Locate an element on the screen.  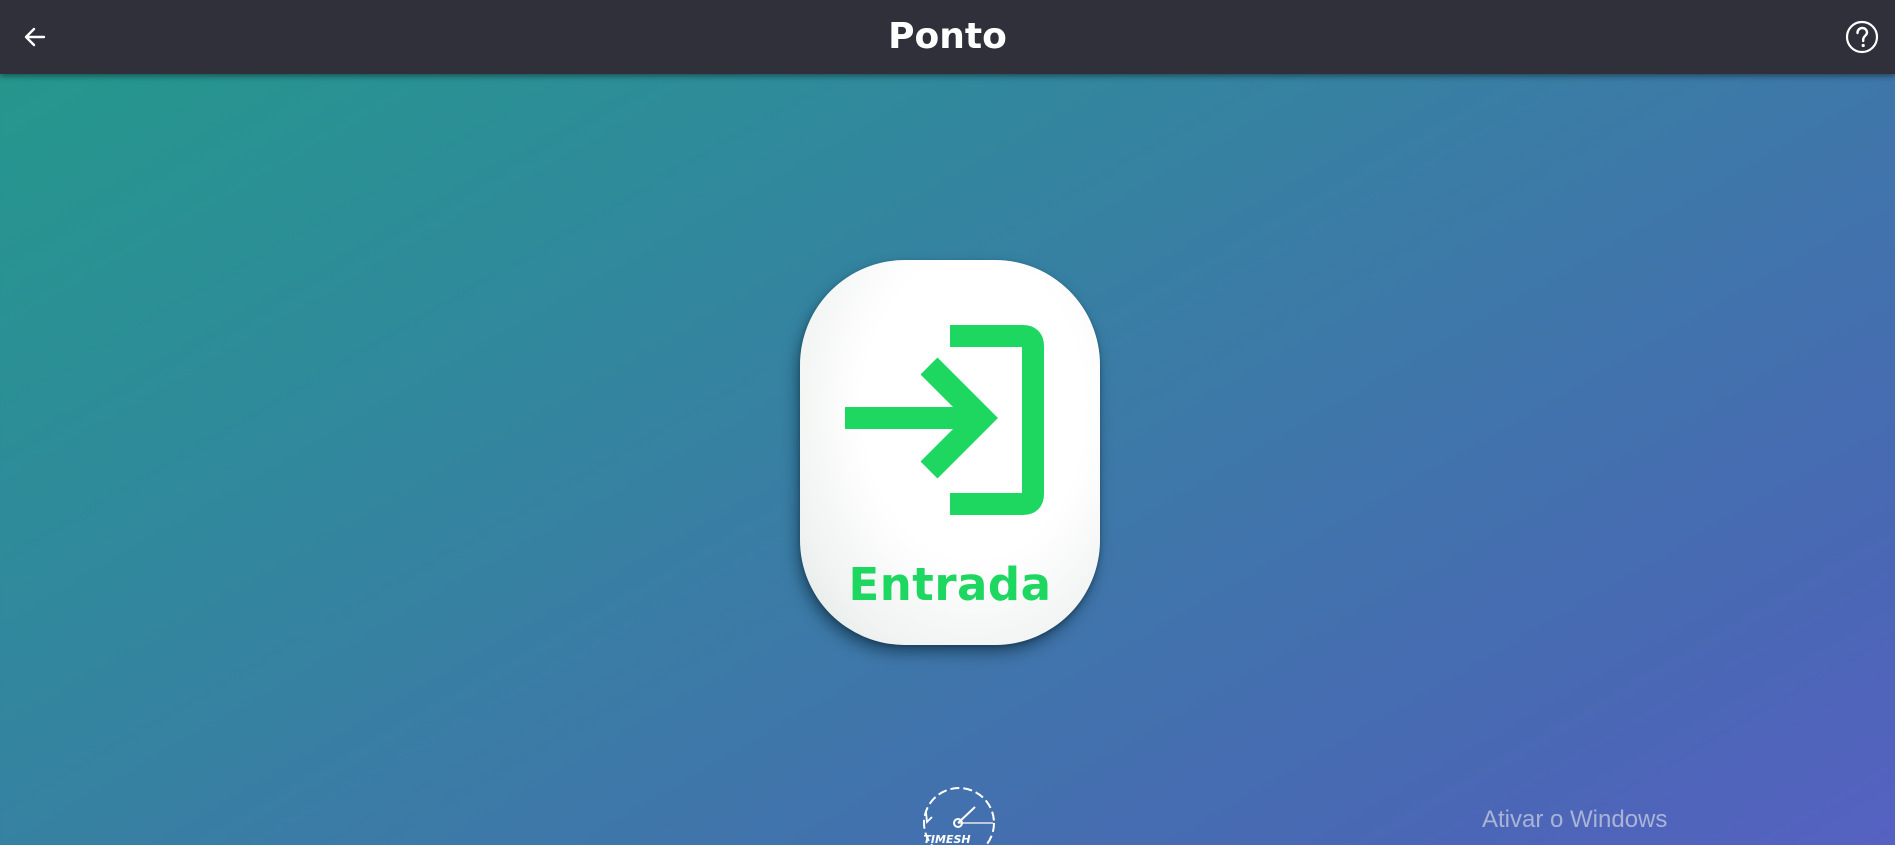
logo-text: TIMESH is located at coordinates (946, 839).